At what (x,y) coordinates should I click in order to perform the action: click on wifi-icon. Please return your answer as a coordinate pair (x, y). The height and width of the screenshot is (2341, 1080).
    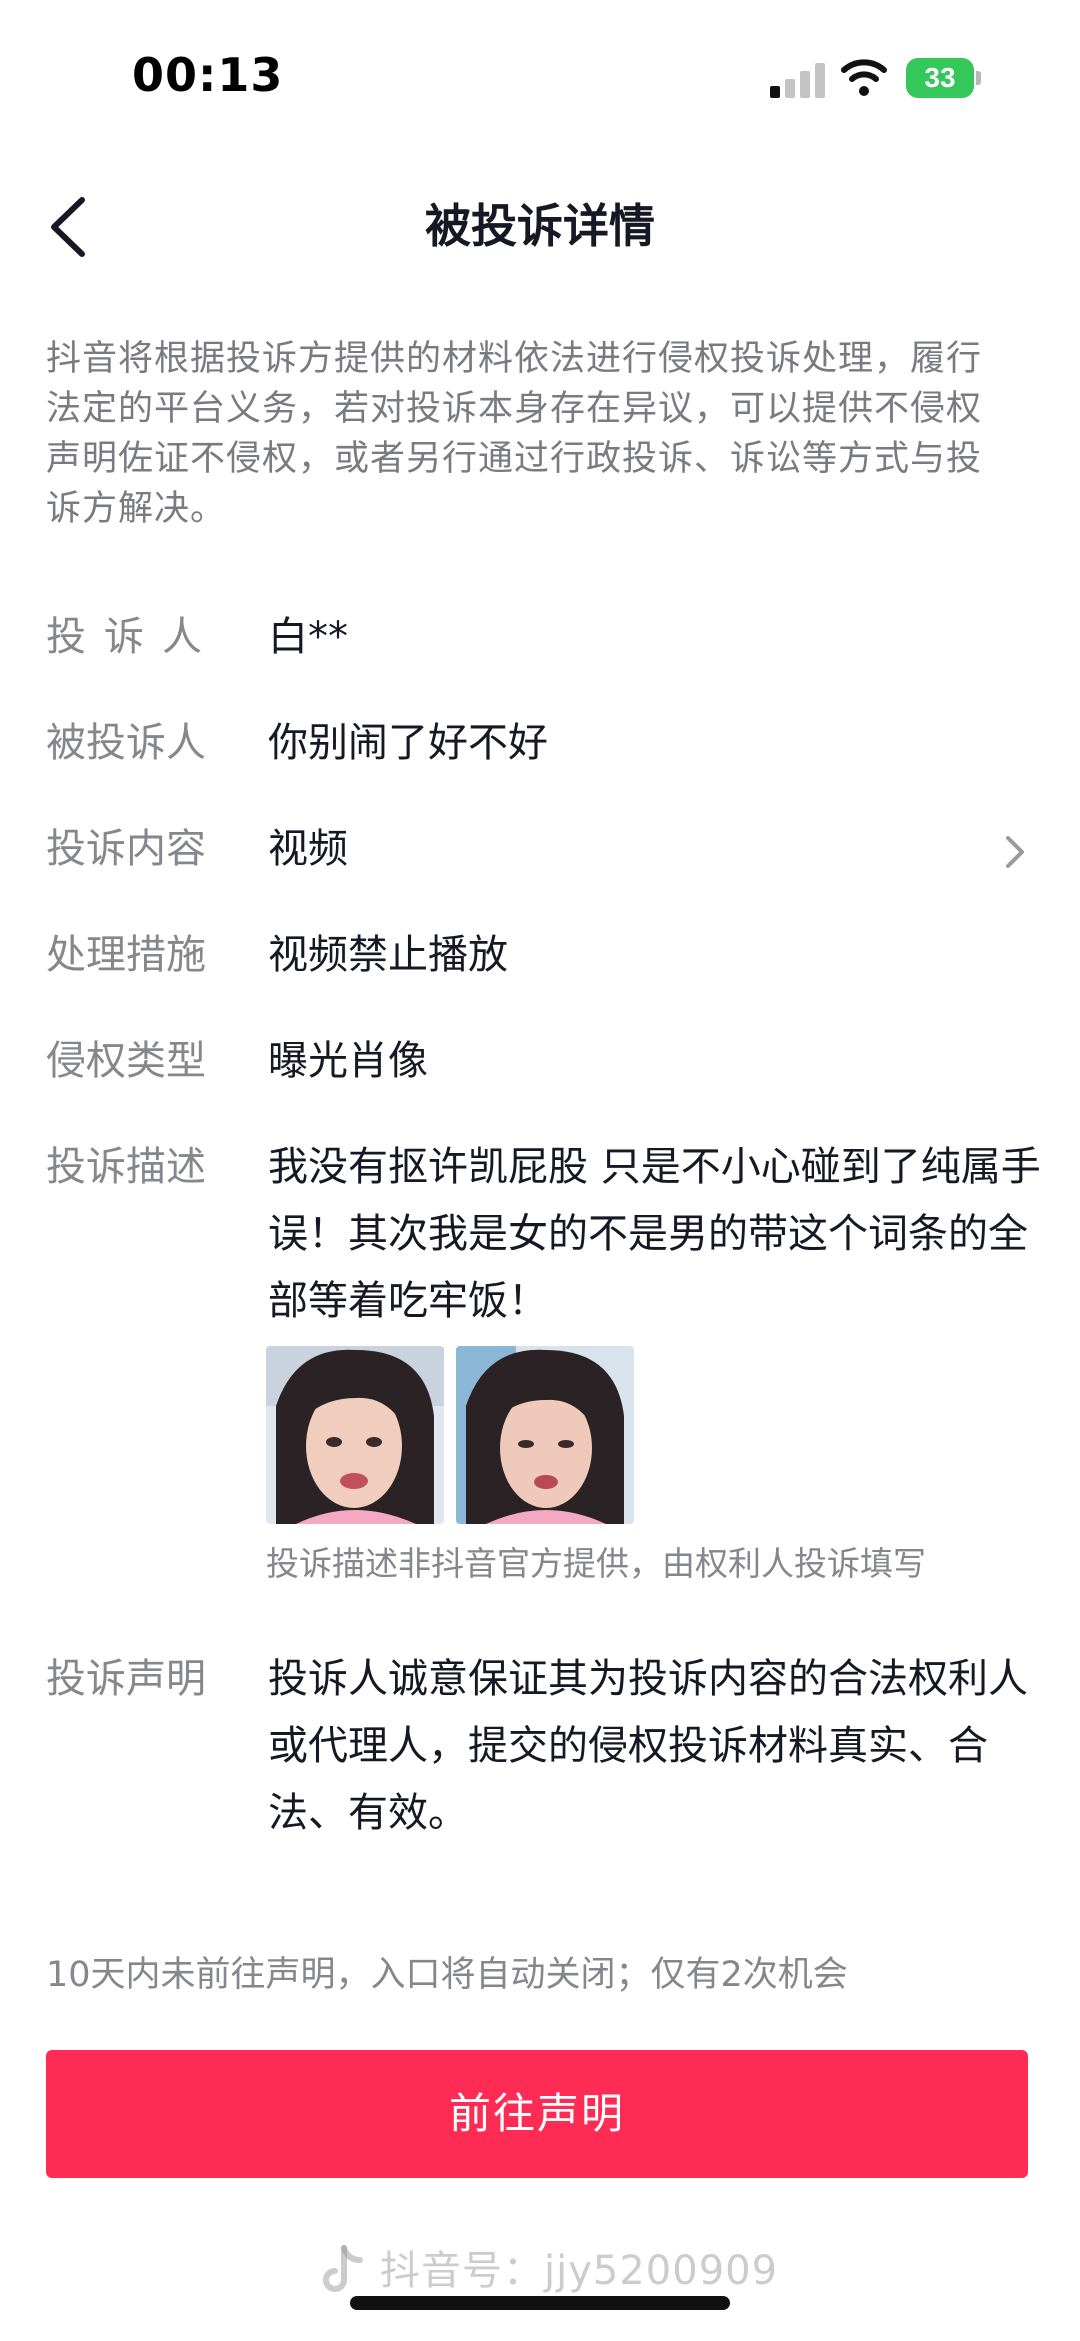
    Looking at the image, I should click on (864, 77).